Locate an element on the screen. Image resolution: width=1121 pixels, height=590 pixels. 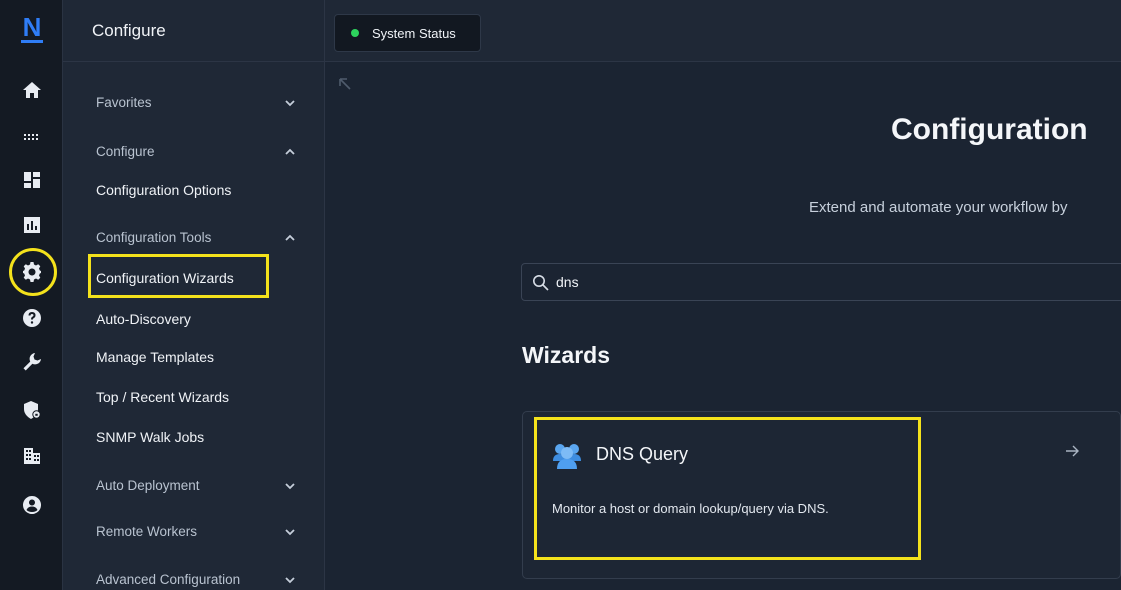
nav-group-label: Configuration Tools is located at coordinates (154, 237).